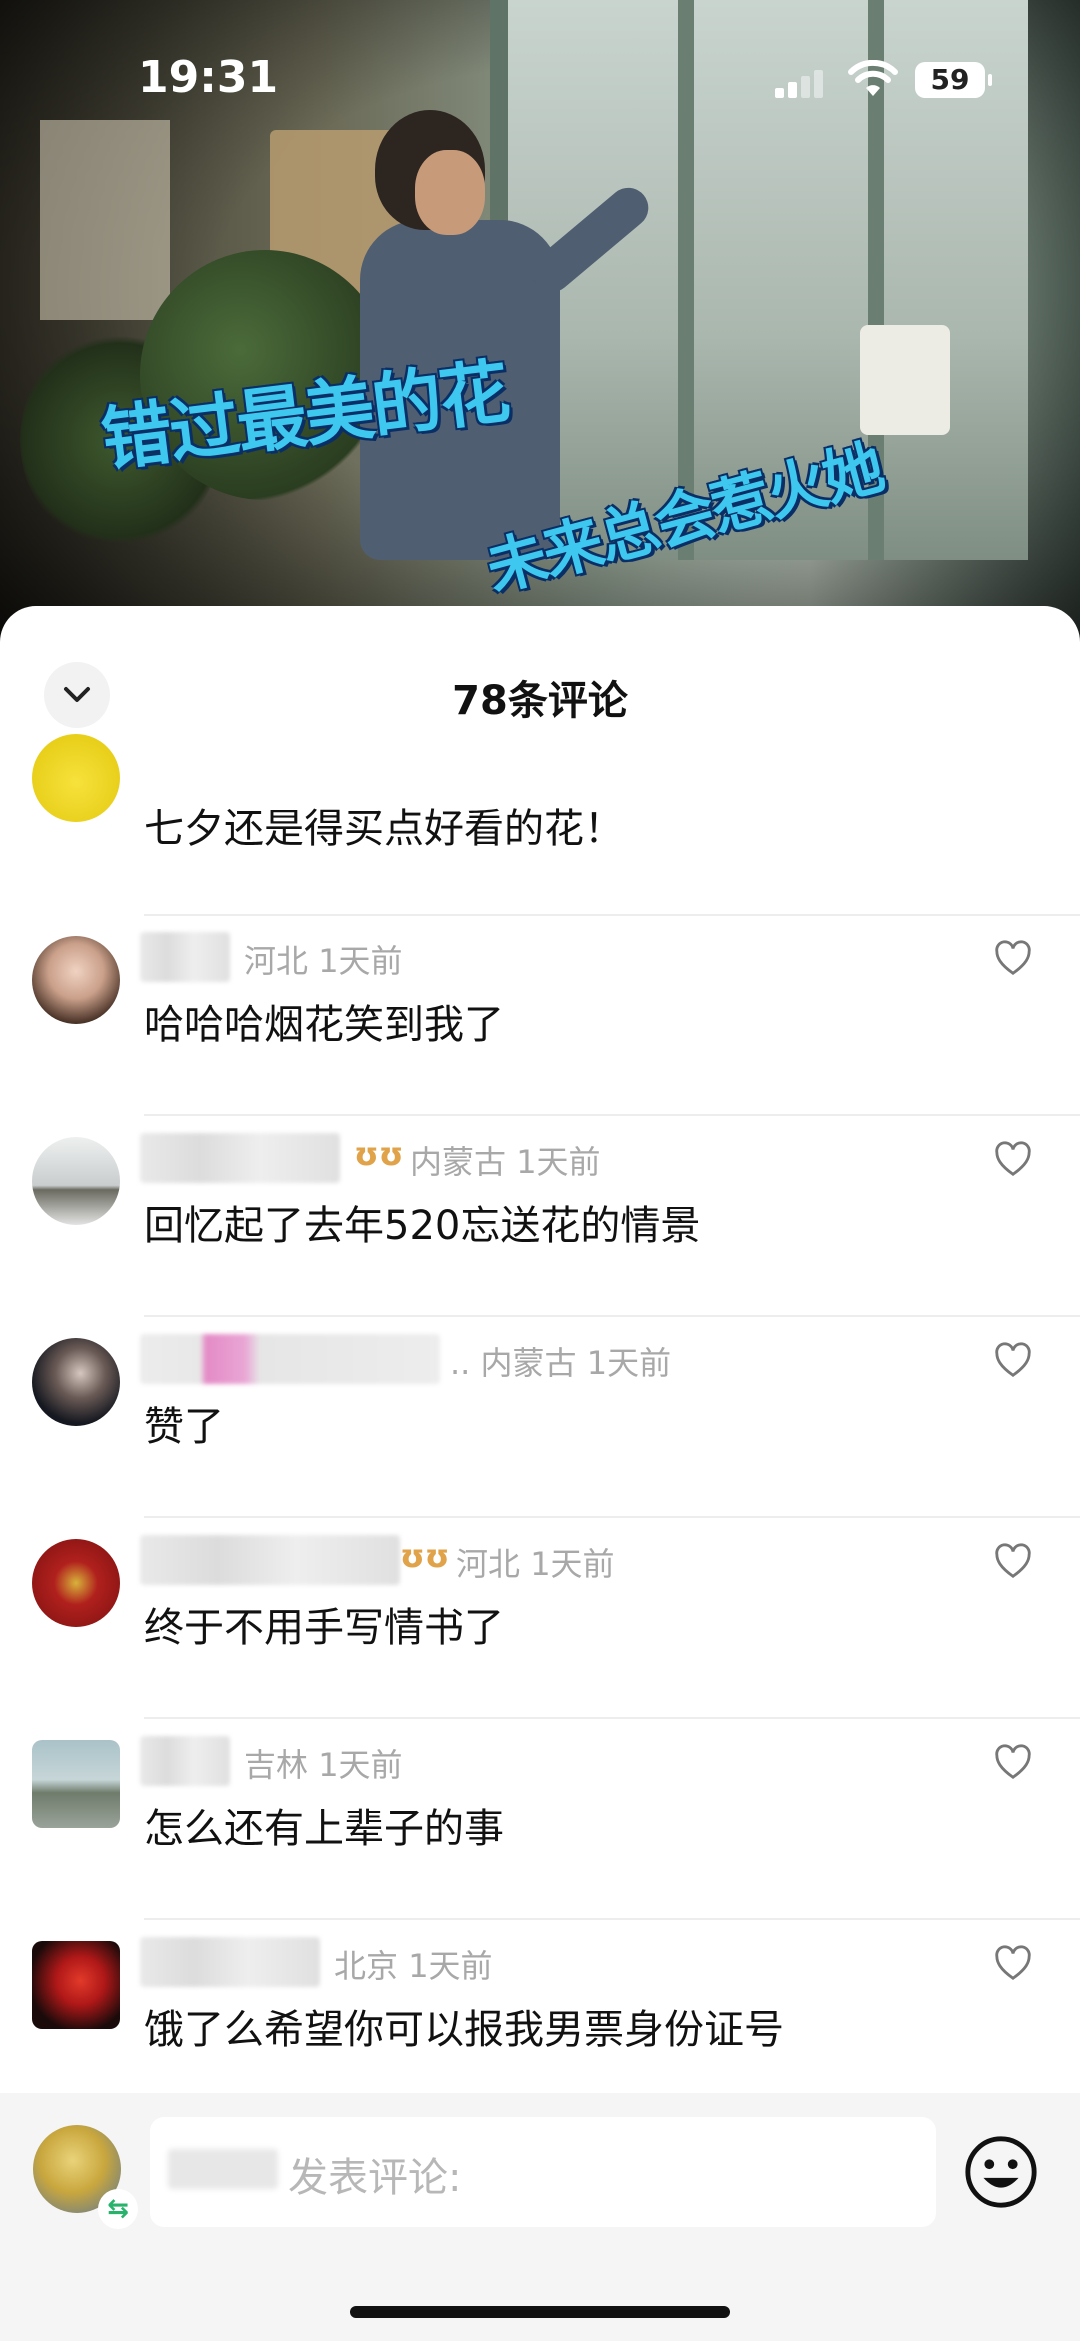  Describe the element at coordinates (540, 1418) in the screenshot. I see `comment-item: .. 内蒙古 1天前 赞了` at that location.